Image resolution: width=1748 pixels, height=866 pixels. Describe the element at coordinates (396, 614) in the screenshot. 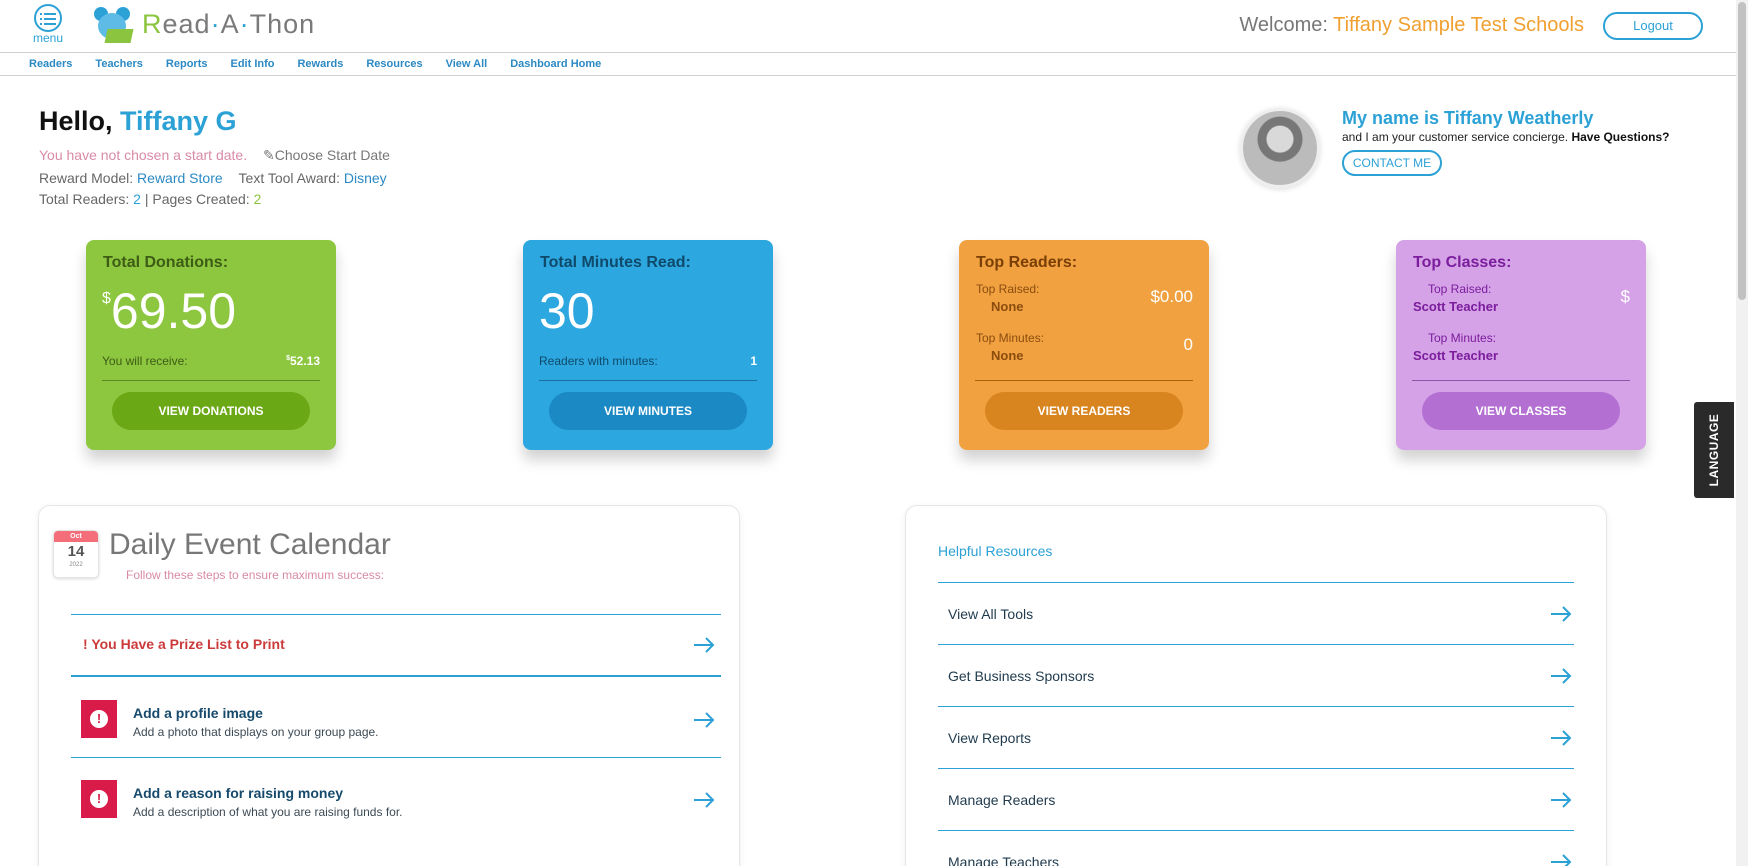

I see `row-divider` at that location.